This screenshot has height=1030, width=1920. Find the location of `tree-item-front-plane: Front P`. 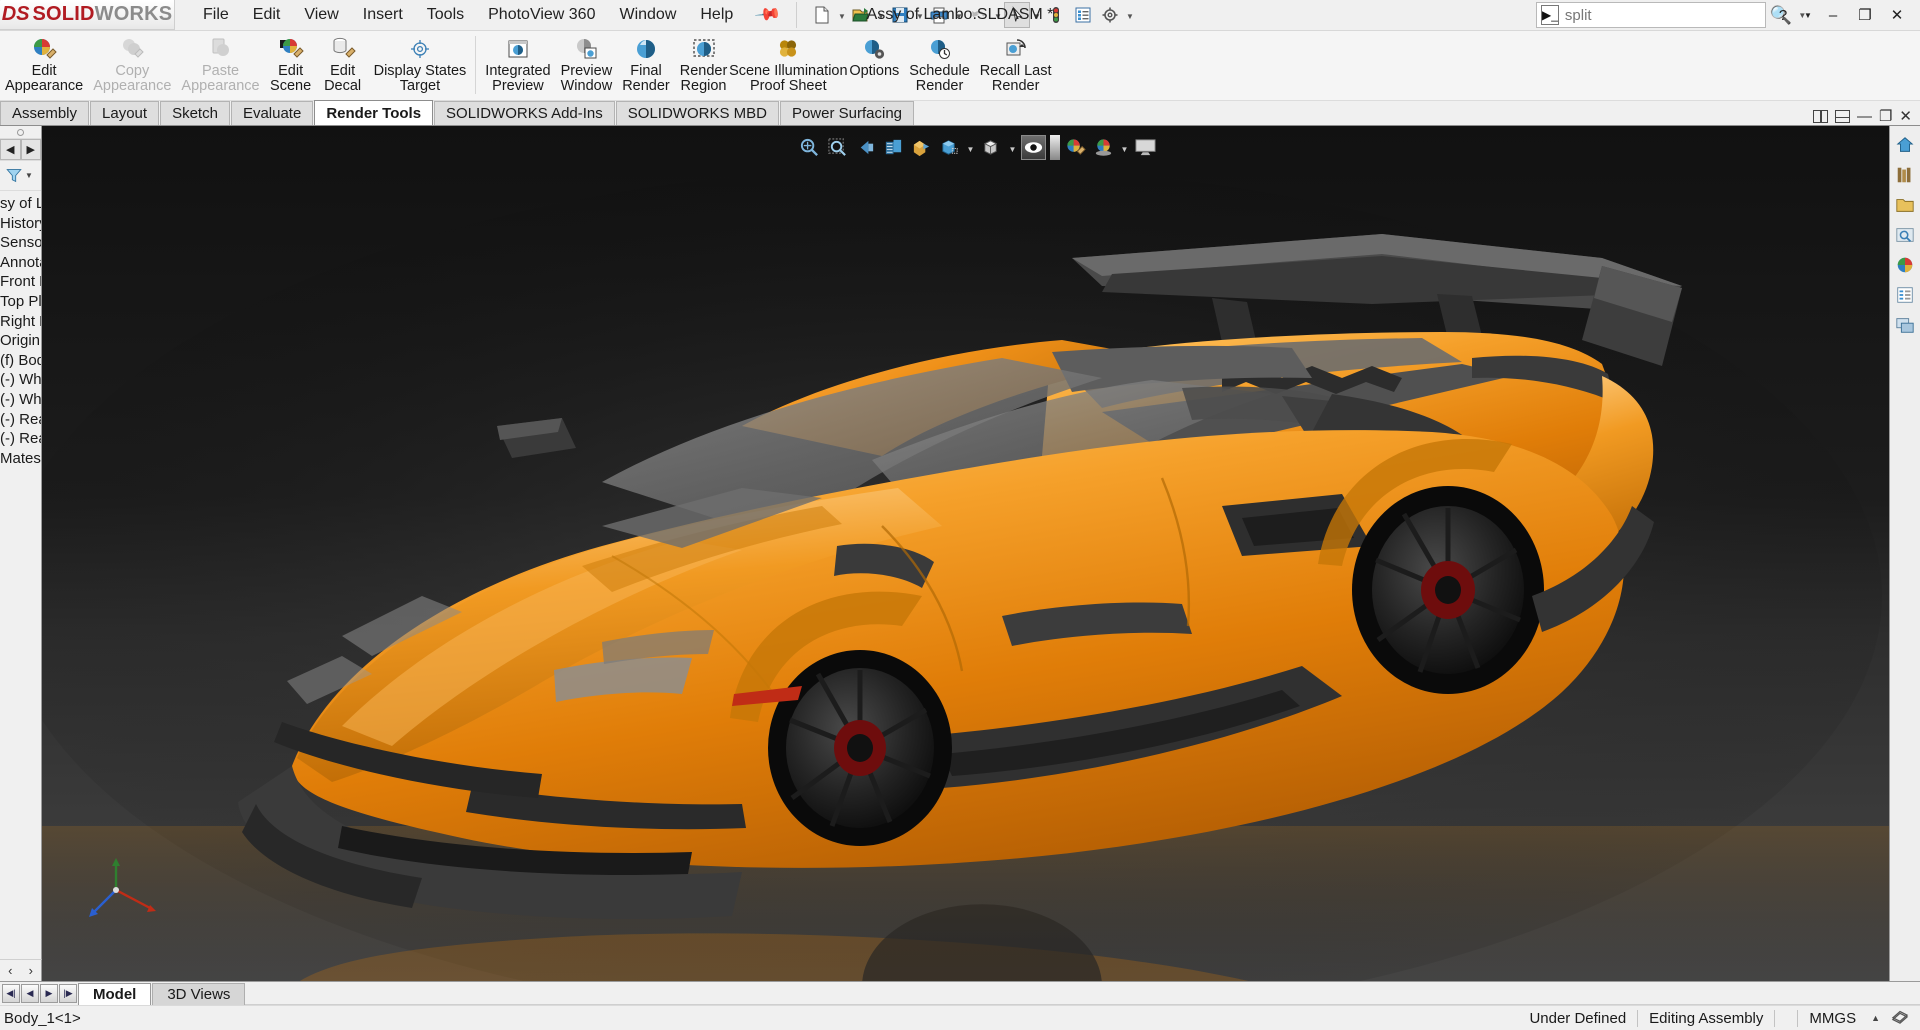

tree-item-front-plane: Front P is located at coordinates (20, 283).